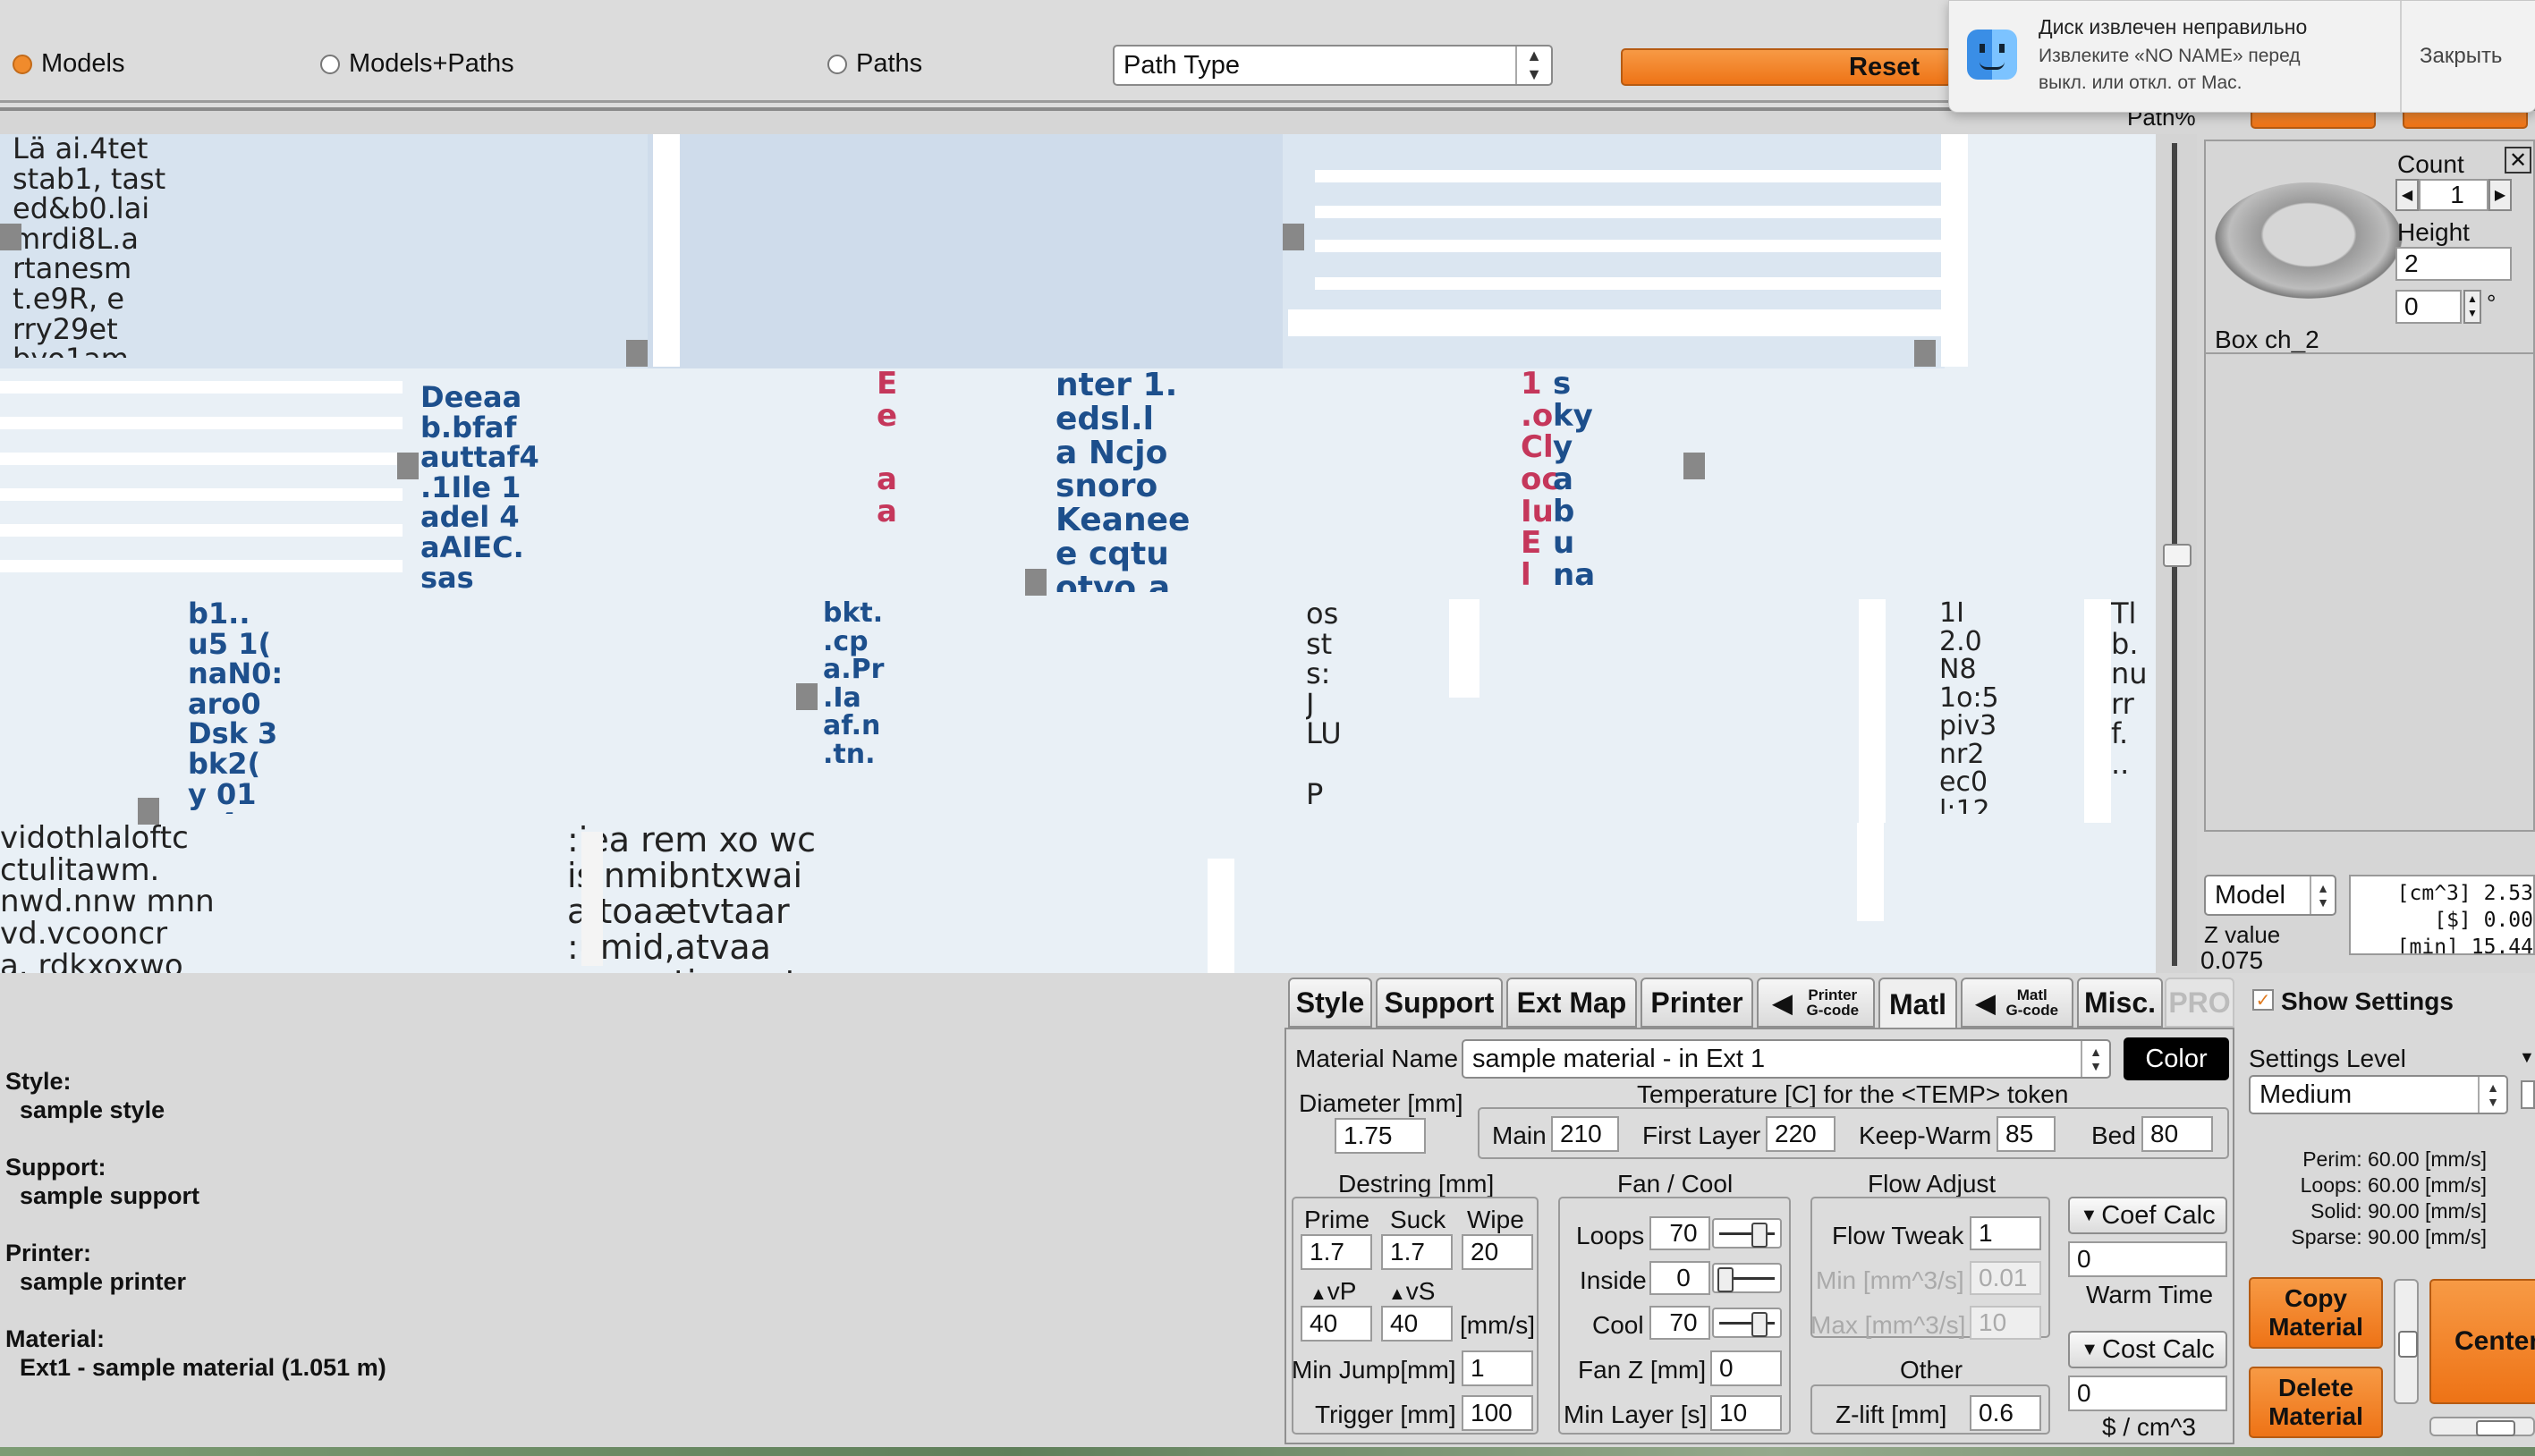 This screenshot has height=1456, width=2535. I want to click on temperature-title: Temperature [C] for the <TEMP> token, so click(1853, 1094).